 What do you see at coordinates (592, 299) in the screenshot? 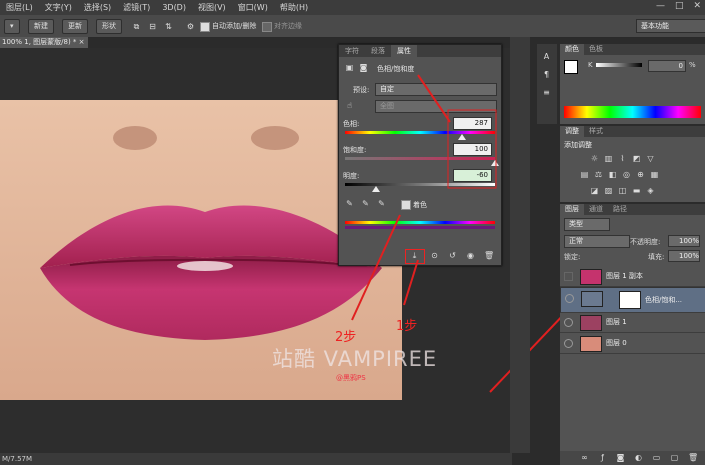
I see `adjustment-thumbnail` at bounding box center [592, 299].